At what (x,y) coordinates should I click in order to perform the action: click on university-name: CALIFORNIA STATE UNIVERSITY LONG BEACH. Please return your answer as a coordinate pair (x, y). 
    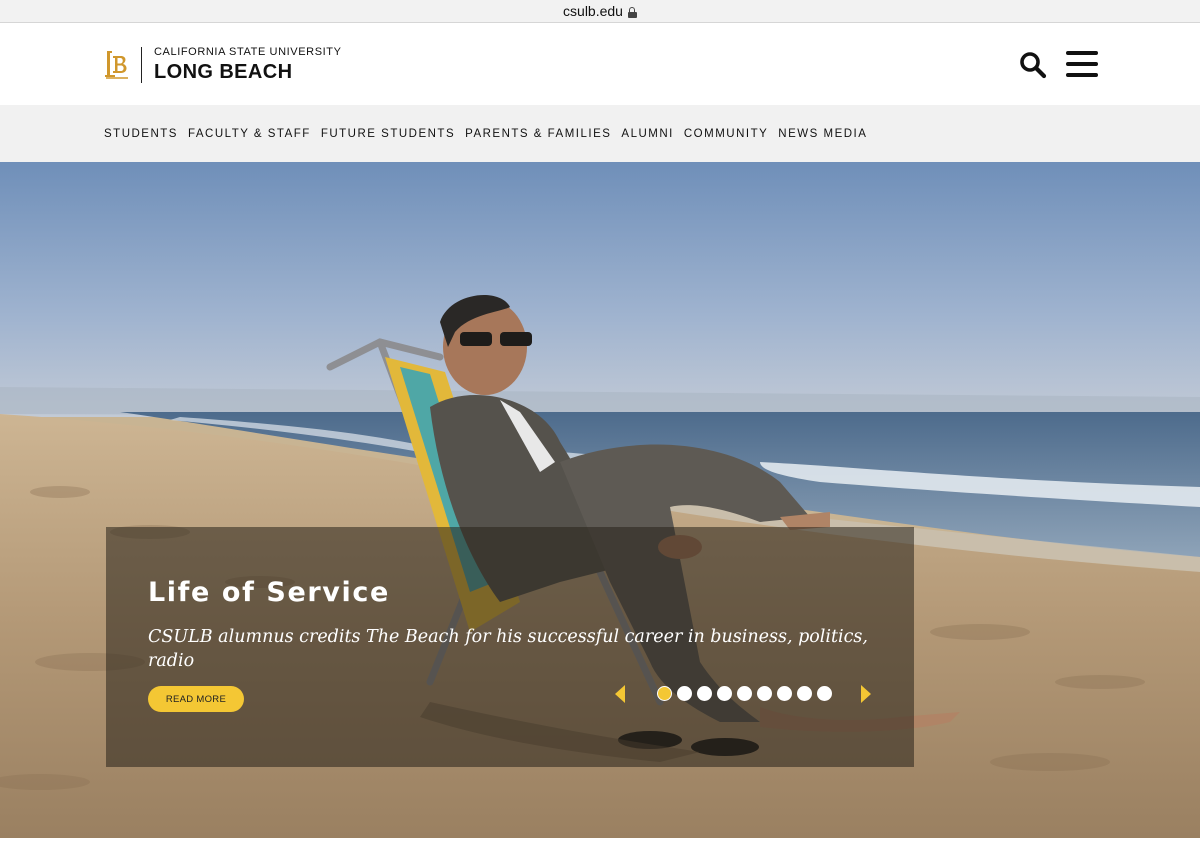
    Looking at the image, I should click on (248, 64).